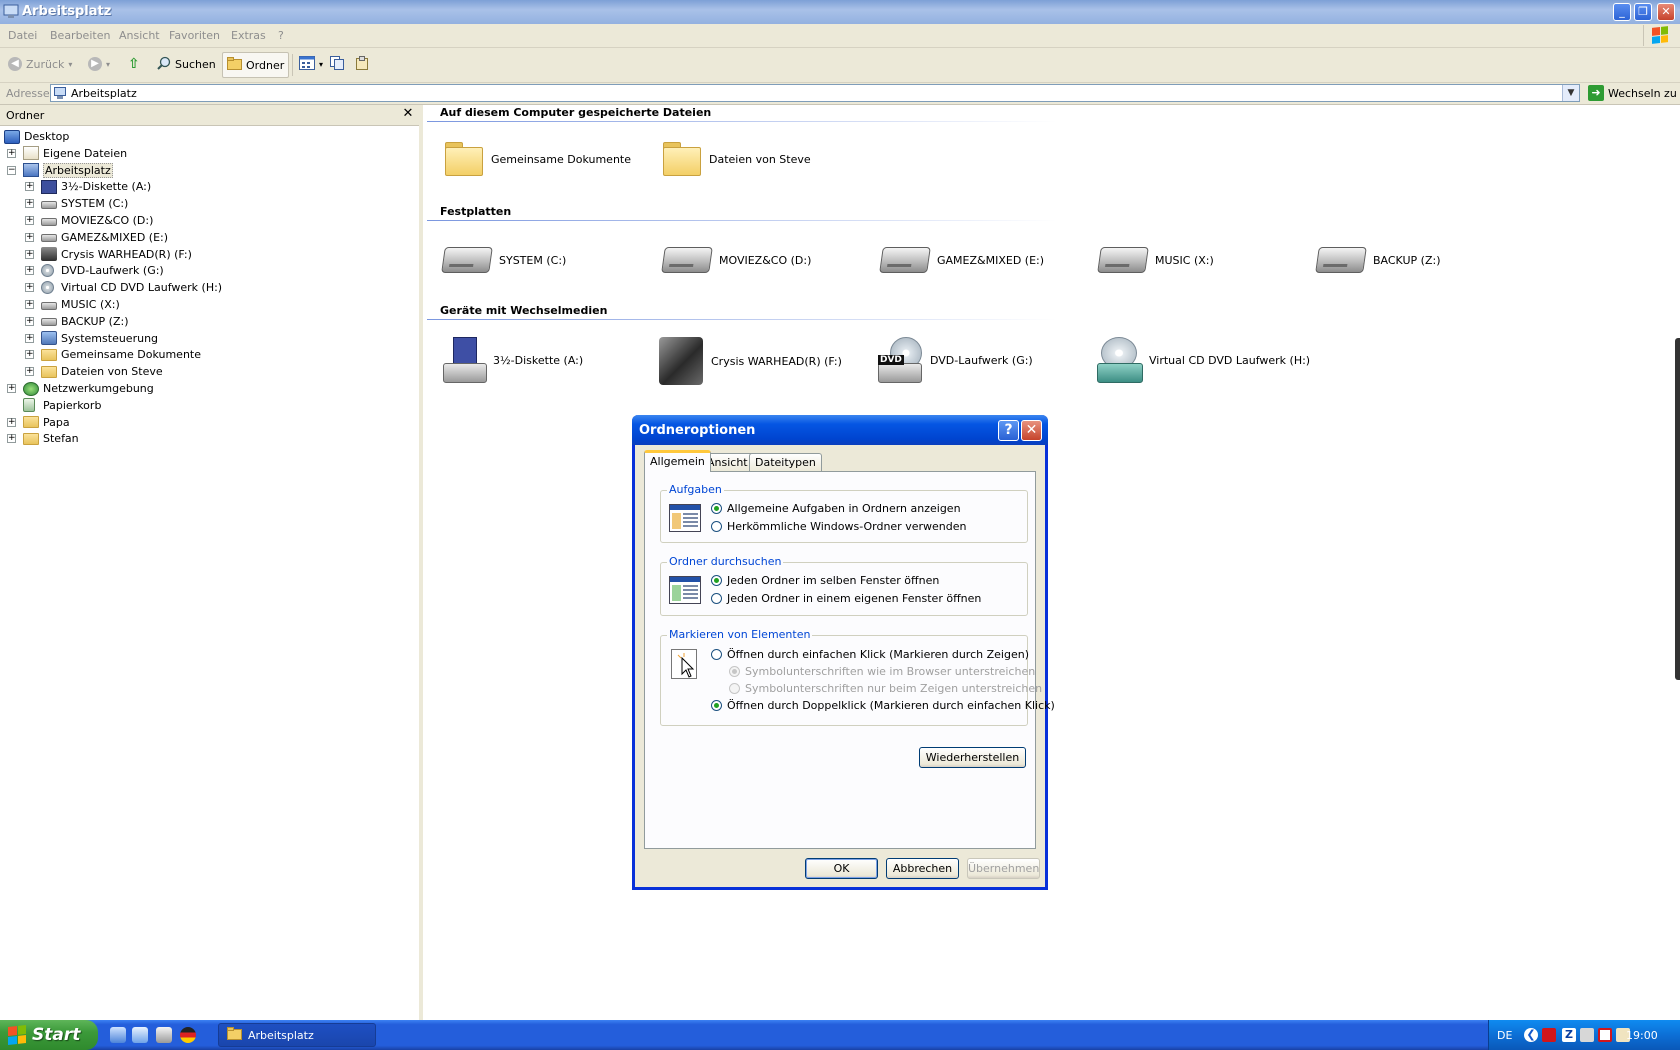 Image resolution: width=1680 pixels, height=1050 pixels. Describe the element at coordinates (164, 1035) in the screenshot. I see `quicklaunch-program-icon` at that location.